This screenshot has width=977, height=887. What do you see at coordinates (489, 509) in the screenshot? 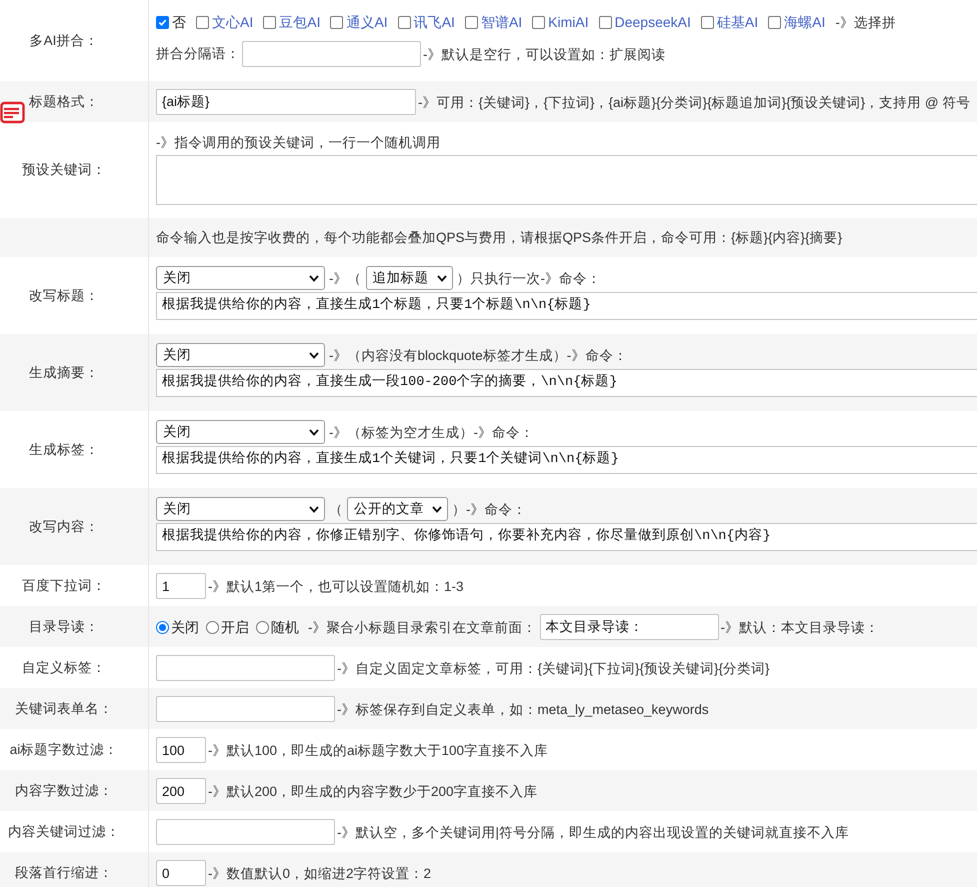
I see `hint-text: ）-》命令：` at bounding box center [489, 509].